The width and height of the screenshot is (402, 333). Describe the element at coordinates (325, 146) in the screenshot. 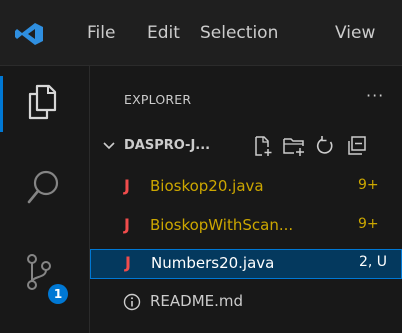

I see `refresh-icon` at that location.